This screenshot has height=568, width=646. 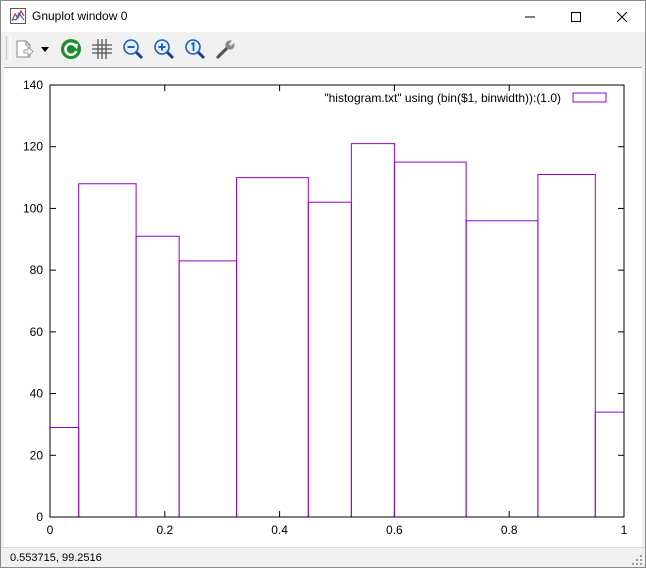 I want to click on x-tick-label: 0.6, so click(x=394, y=530).